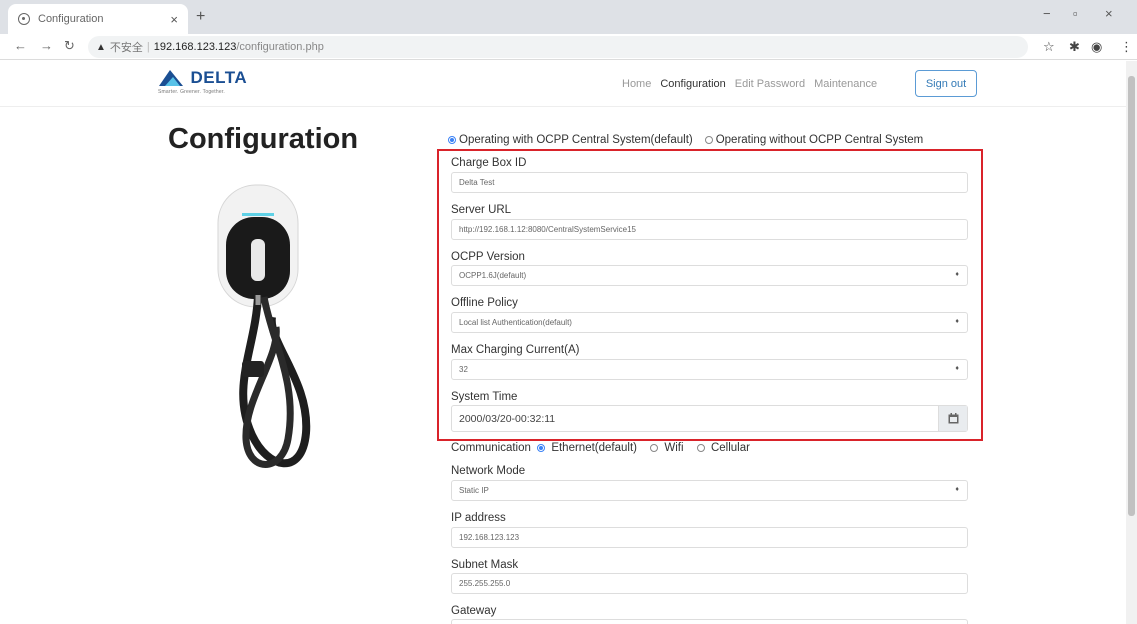 The image size is (1137, 624). Describe the element at coordinates (946, 83) in the screenshot. I see `sign-out-button: Sign out` at that location.